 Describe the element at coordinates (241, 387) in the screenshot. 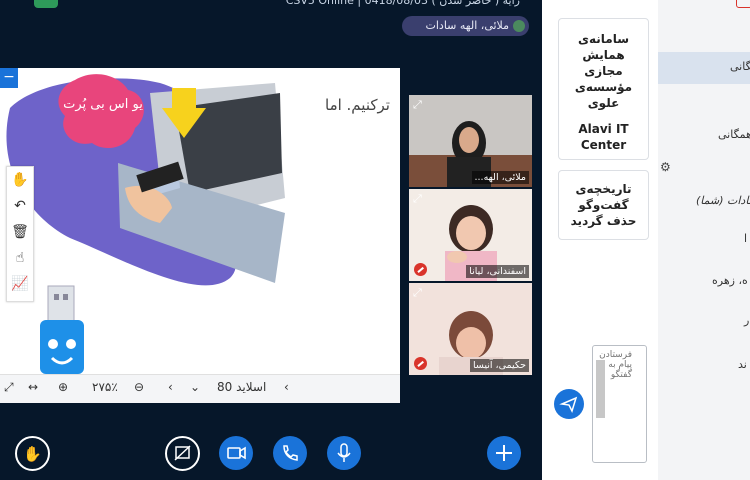

I see `slide-selector: اسلاید 80` at that location.